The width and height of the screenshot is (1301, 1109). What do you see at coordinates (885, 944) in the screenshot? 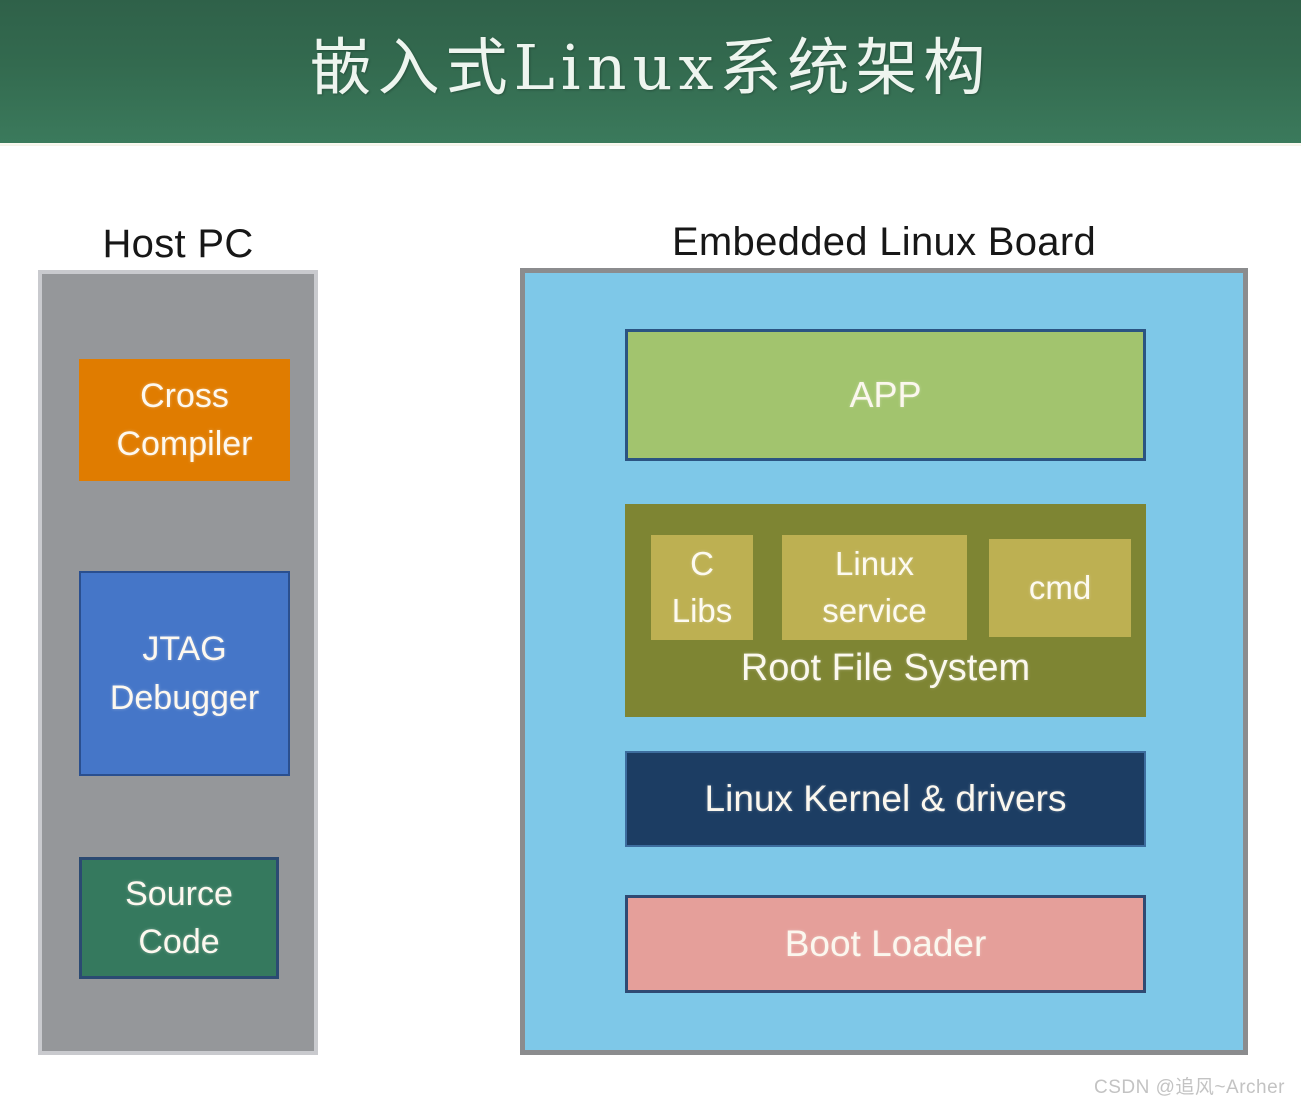
I see `box-boot-loader: Boot Loader` at bounding box center [885, 944].